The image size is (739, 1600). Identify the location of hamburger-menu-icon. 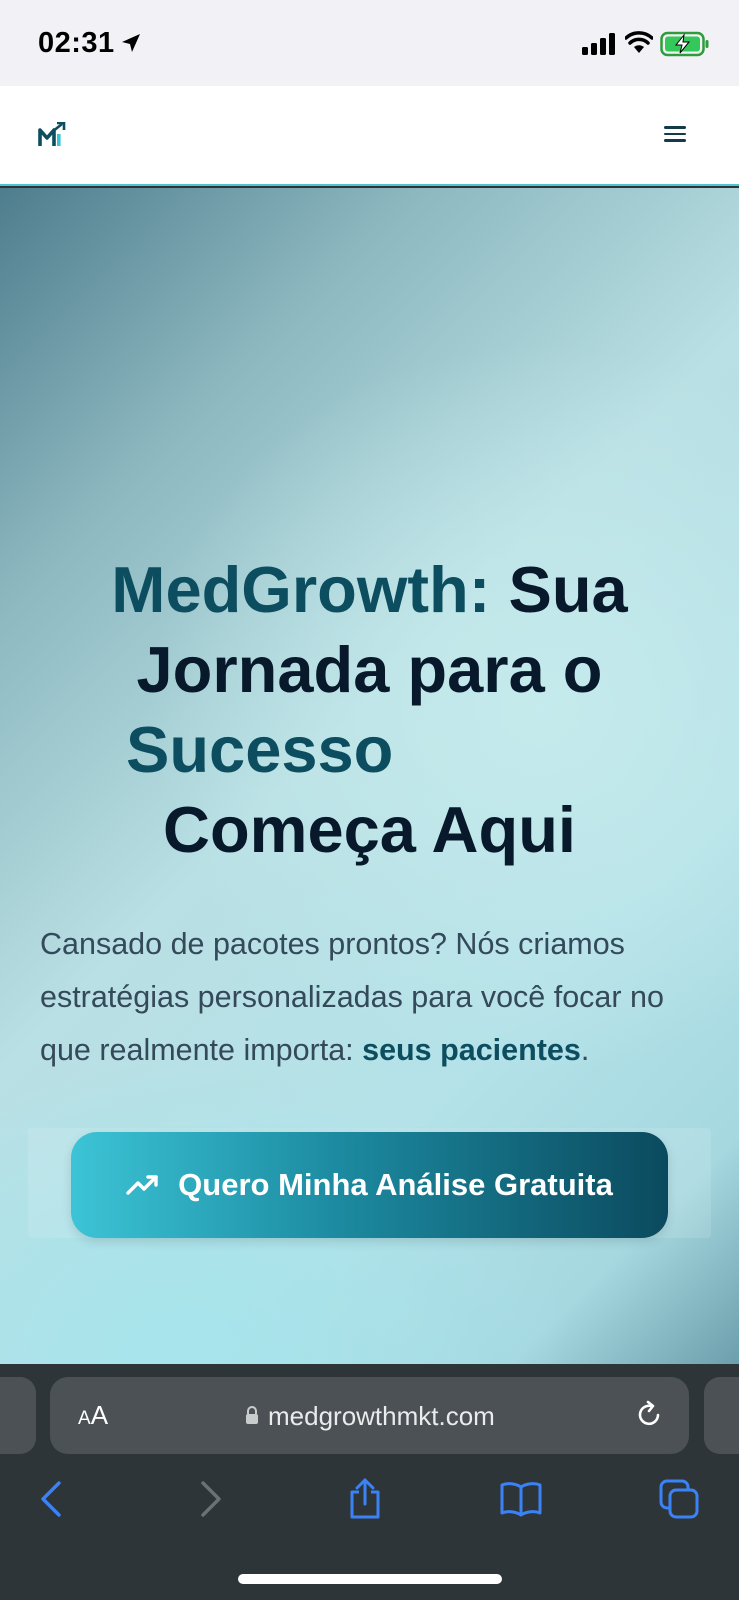
(675, 136).